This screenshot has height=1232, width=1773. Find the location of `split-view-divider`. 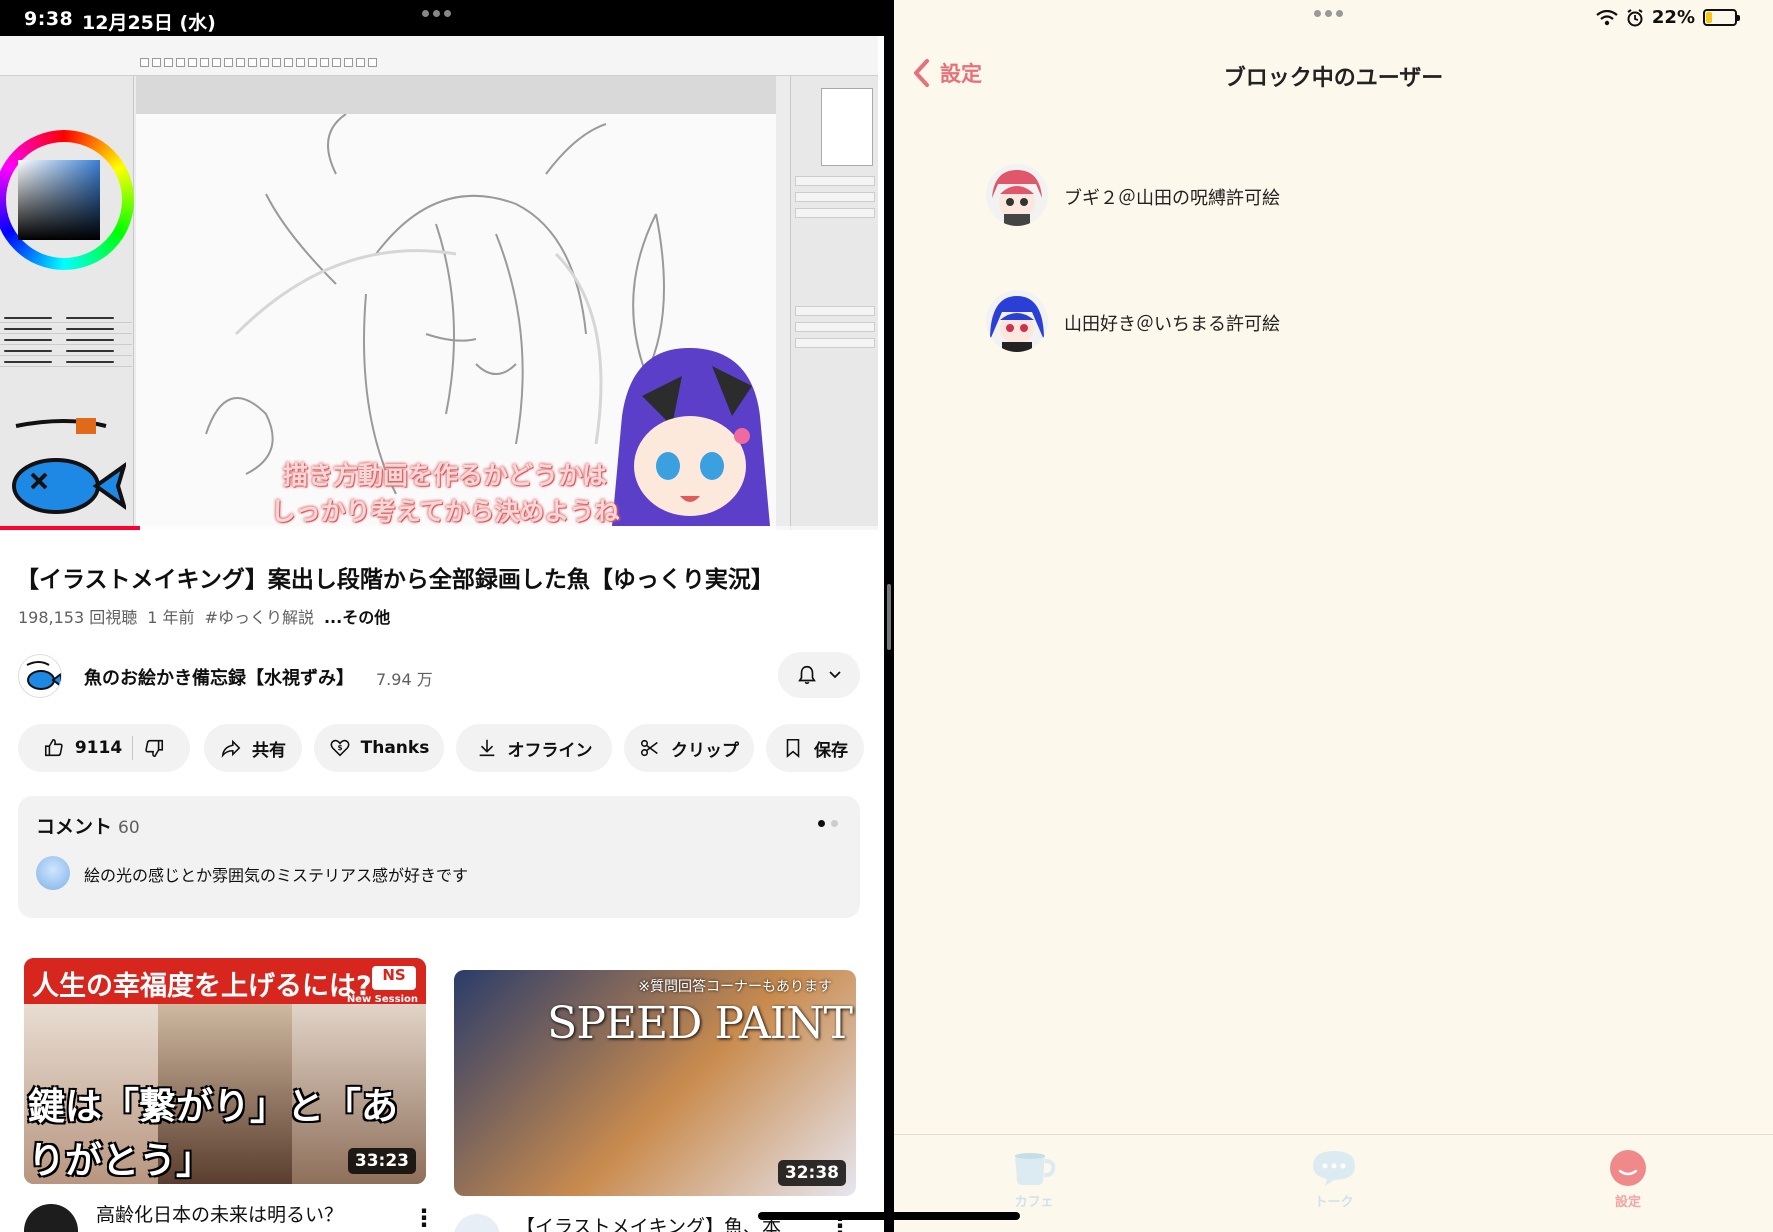

split-view-divider is located at coordinates (889, 616).